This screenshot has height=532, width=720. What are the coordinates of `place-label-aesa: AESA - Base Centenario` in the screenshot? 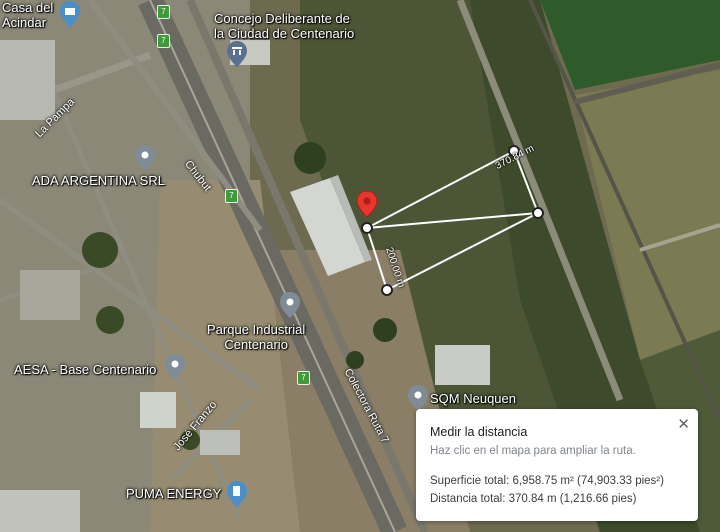 It's located at (85, 369).